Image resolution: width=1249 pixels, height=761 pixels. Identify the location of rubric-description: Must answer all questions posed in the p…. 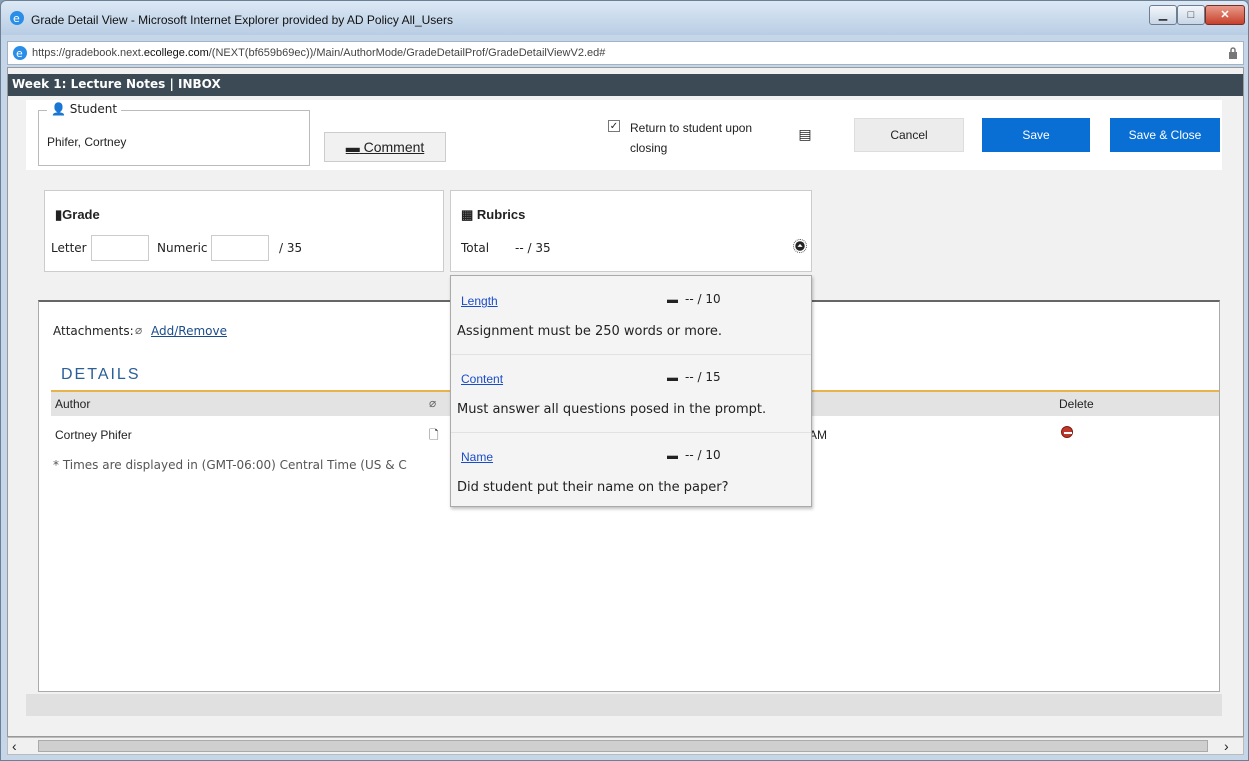
(612, 409).